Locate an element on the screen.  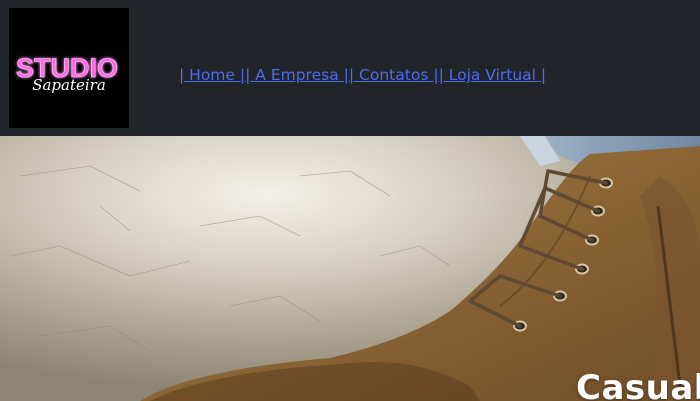
nav-item-a-empresa-label: A Empresa is located at coordinates (297, 75).